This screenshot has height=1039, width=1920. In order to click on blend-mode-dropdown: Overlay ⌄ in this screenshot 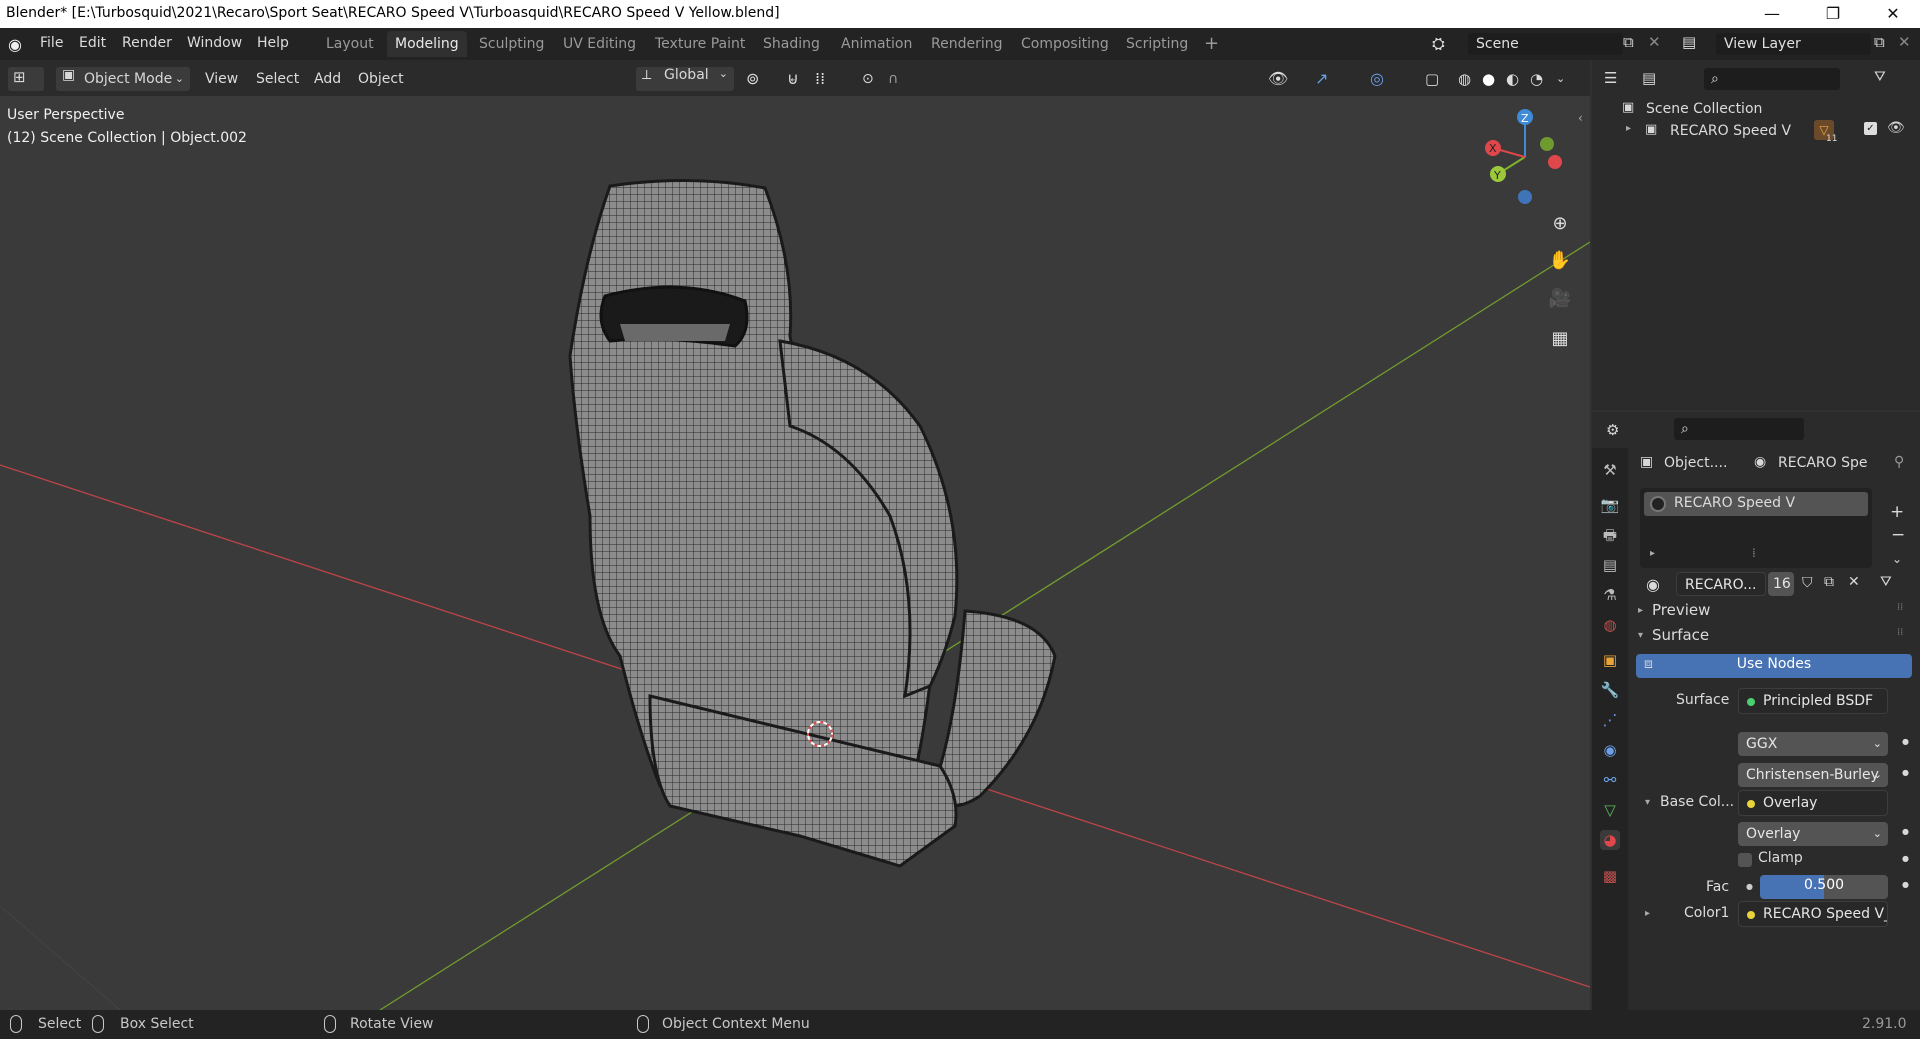, I will do `click(1813, 834)`.